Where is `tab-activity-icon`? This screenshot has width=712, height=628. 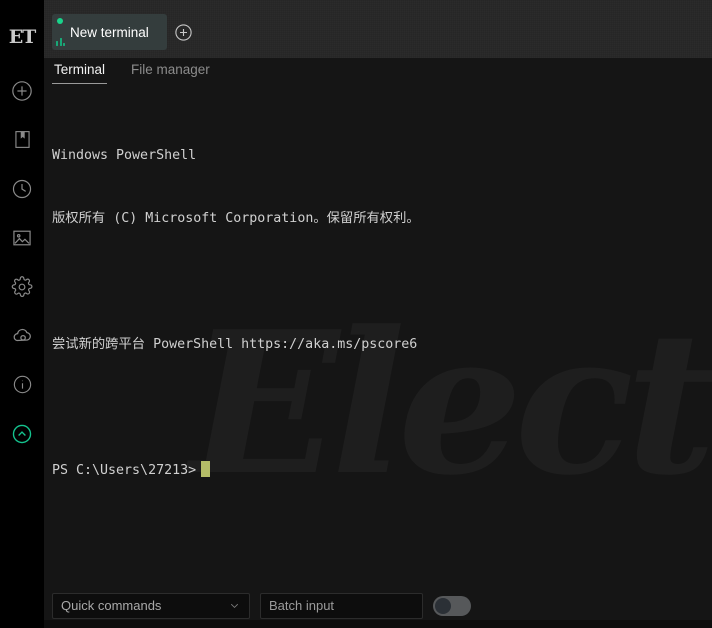
tab-activity-icon is located at coordinates (60, 42).